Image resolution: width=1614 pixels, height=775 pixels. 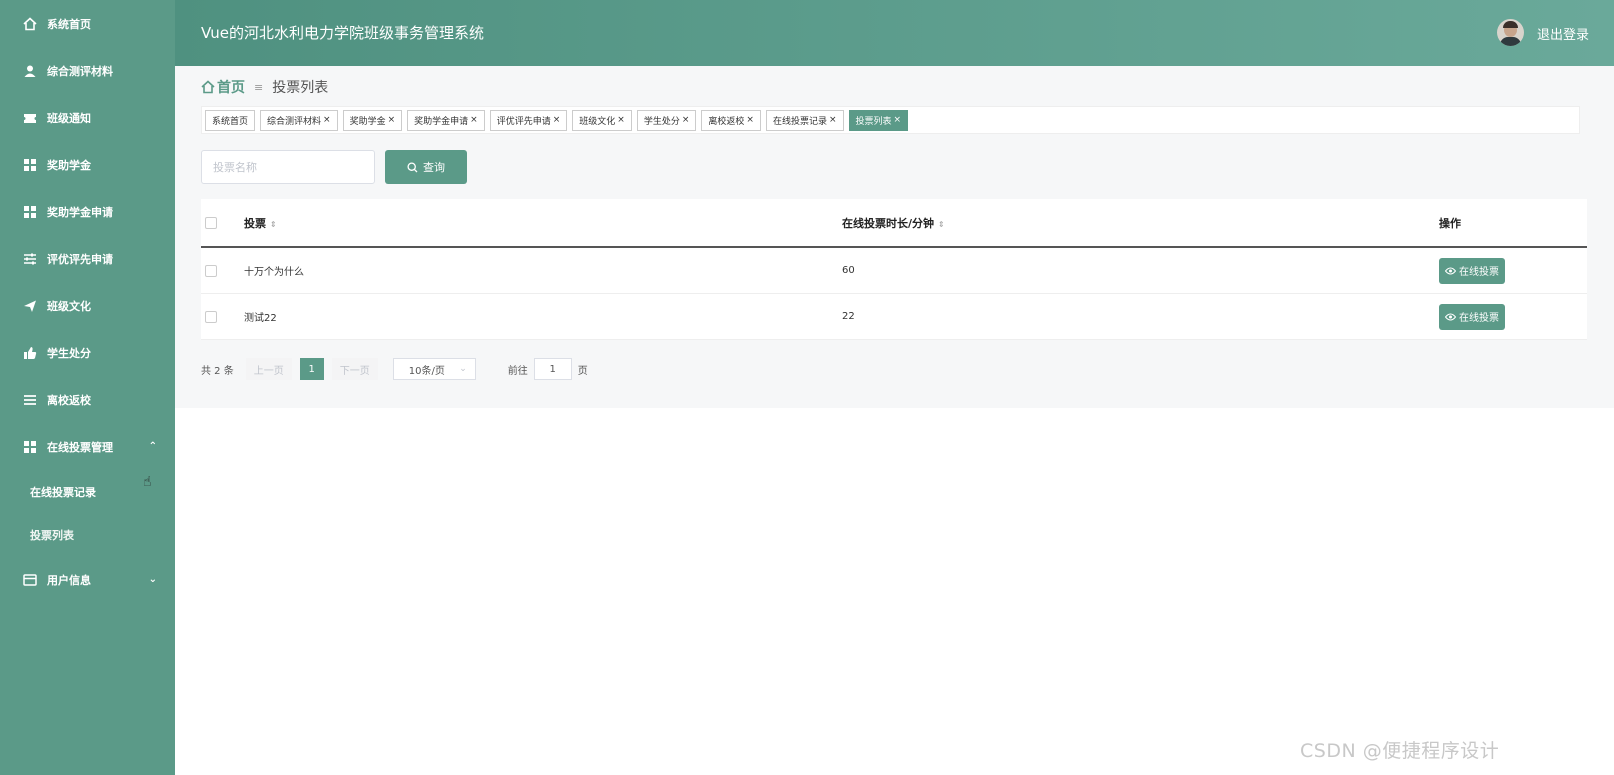 I want to click on sidebar-item-leave: 离校返校, so click(x=87, y=399).